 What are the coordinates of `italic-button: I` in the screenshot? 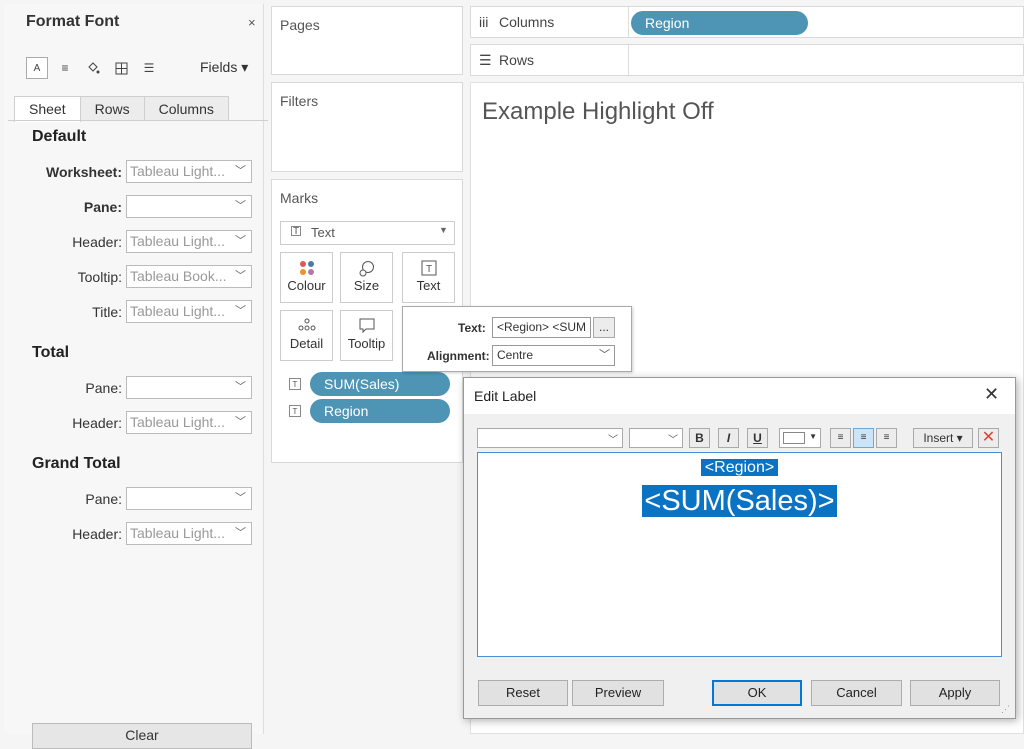 It's located at (728, 438).